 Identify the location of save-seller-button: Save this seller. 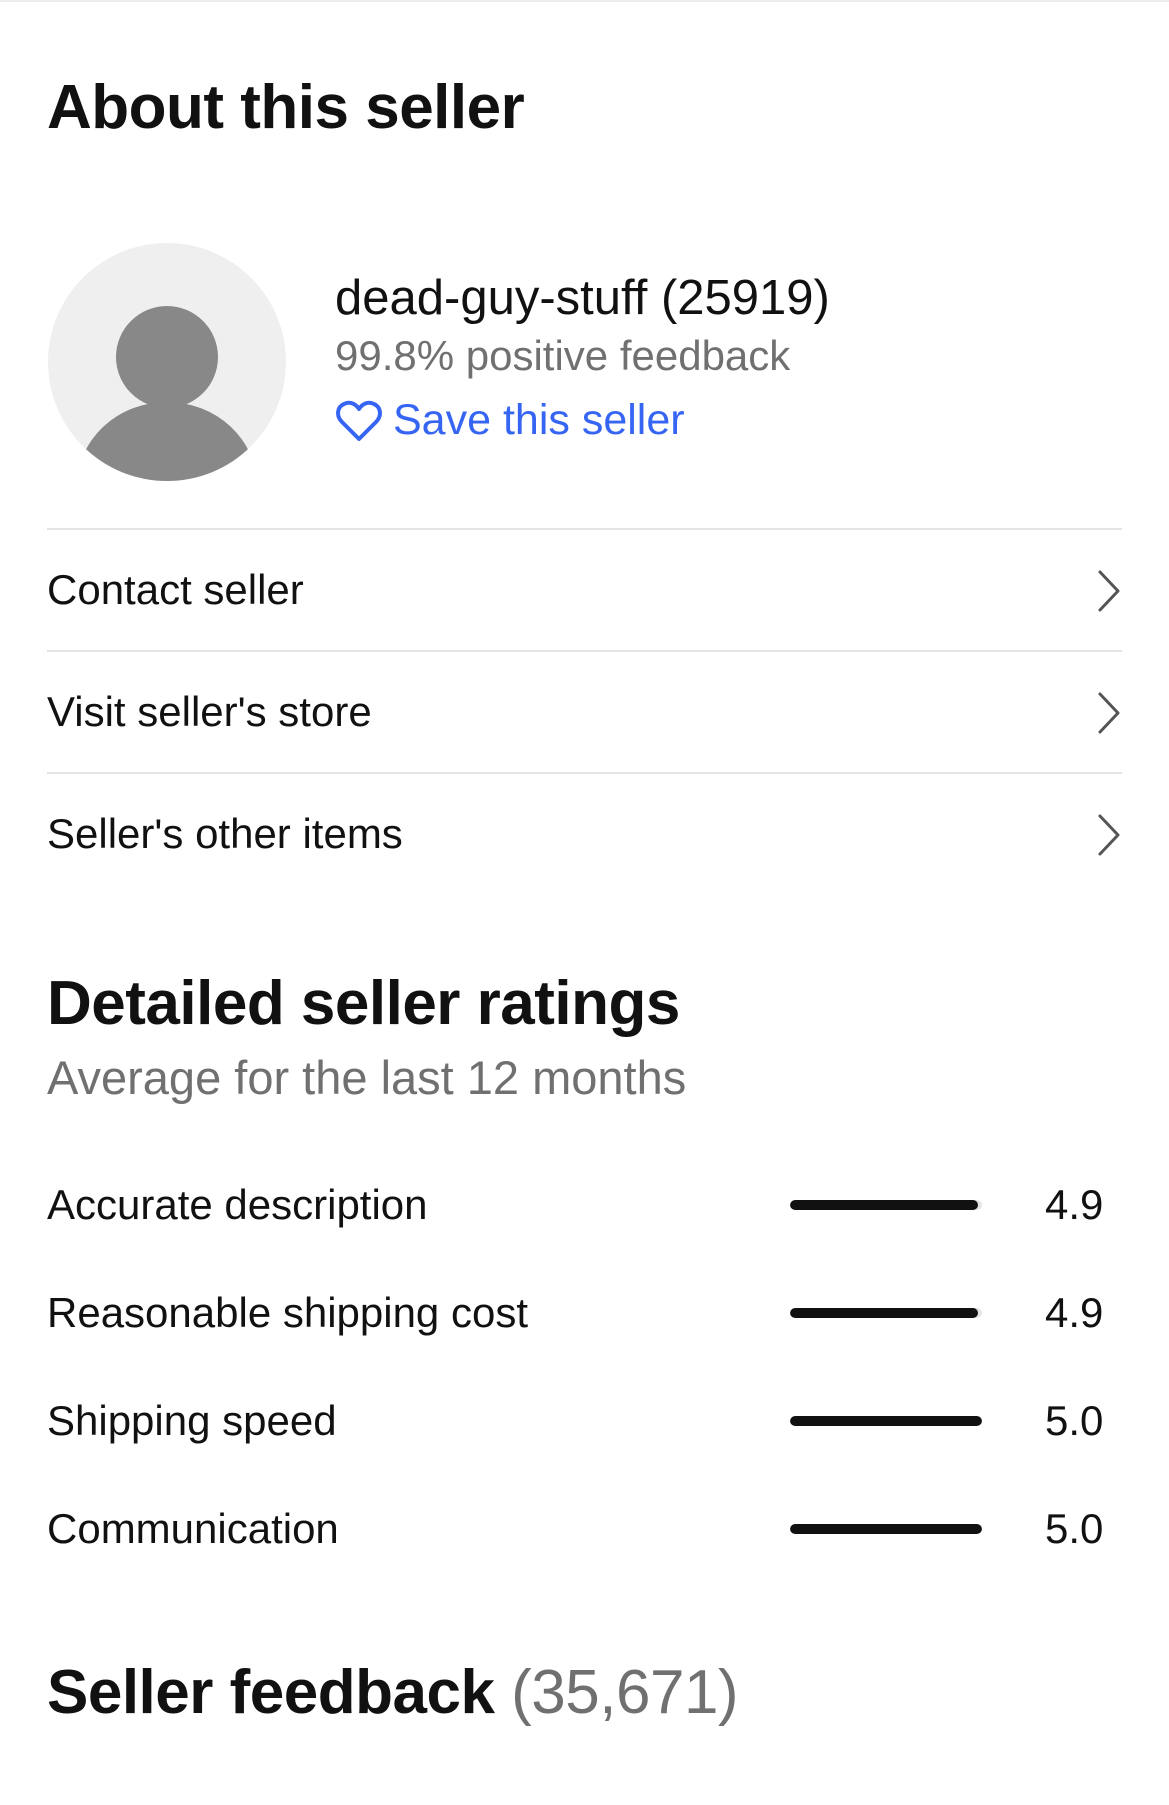
(582, 420).